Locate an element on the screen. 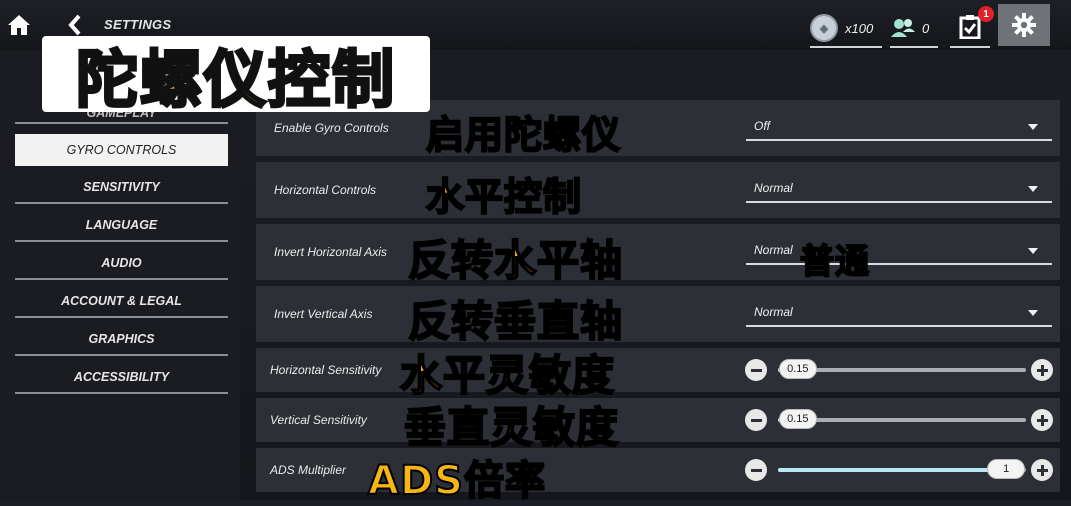  setting-label: Horizontal Sensitivity is located at coordinates (326, 370).